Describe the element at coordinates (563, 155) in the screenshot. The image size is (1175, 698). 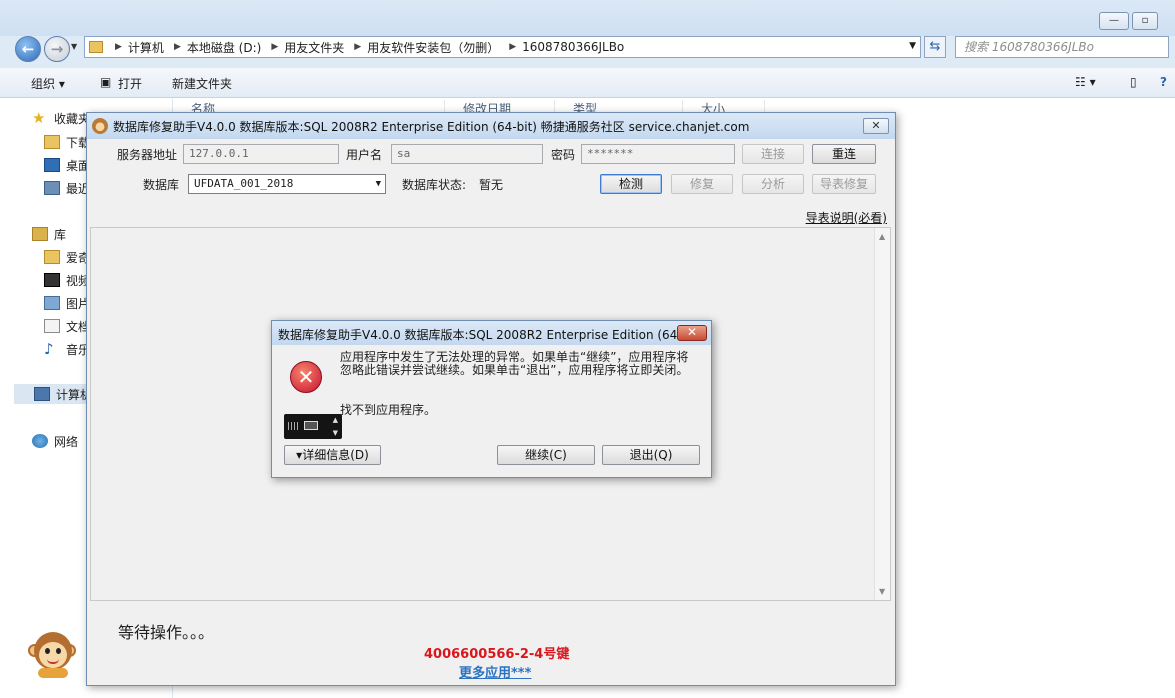
I see `password-label: 密码` at that location.